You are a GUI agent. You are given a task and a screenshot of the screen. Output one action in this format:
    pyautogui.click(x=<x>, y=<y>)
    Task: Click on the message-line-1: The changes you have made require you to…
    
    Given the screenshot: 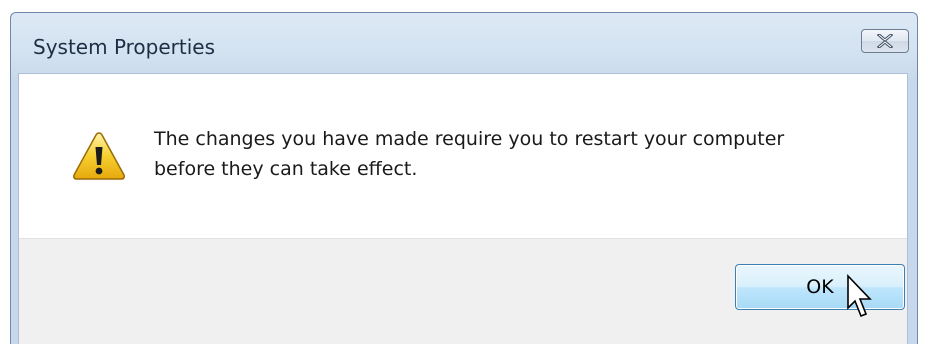 What is the action you would take?
    pyautogui.click(x=469, y=139)
    